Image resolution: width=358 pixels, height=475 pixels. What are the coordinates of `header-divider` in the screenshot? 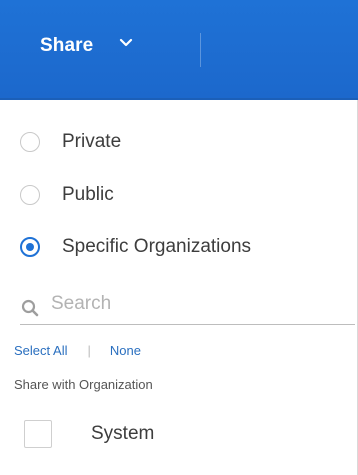 It's located at (200, 50).